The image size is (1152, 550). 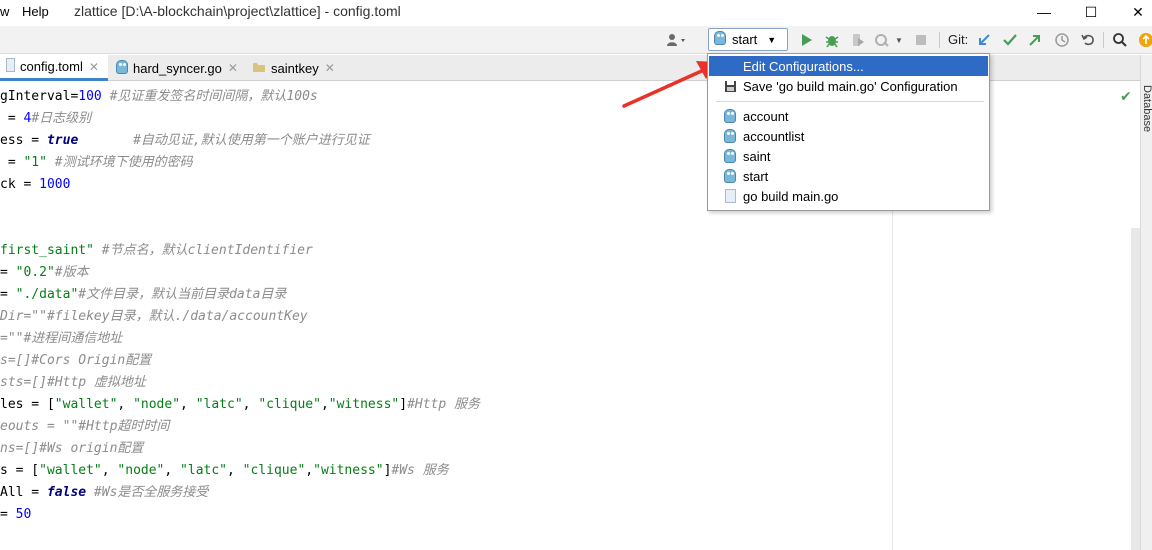 I want to click on coverage-icon, so click(x=858, y=40).